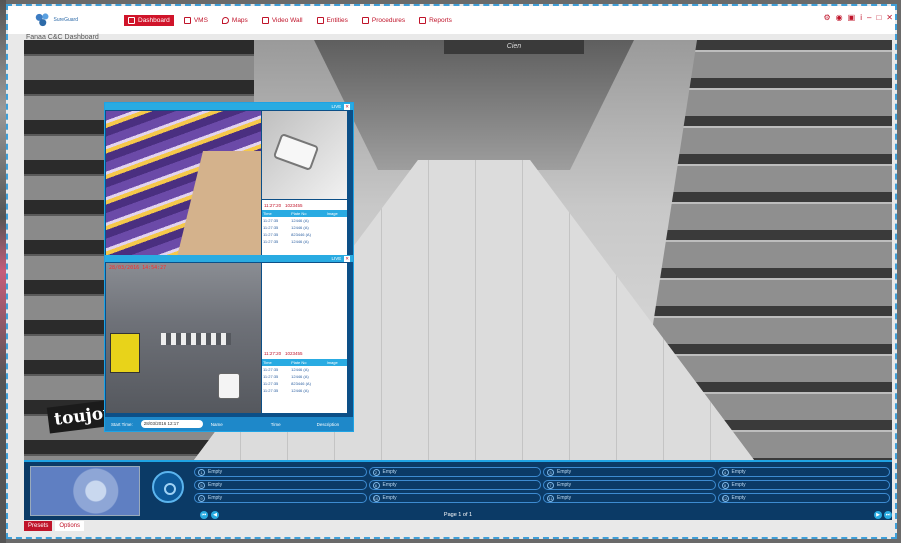  What do you see at coordinates (725, 472) in the screenshot?
I see `slot-number: 4` at bounding box center [725, 472].